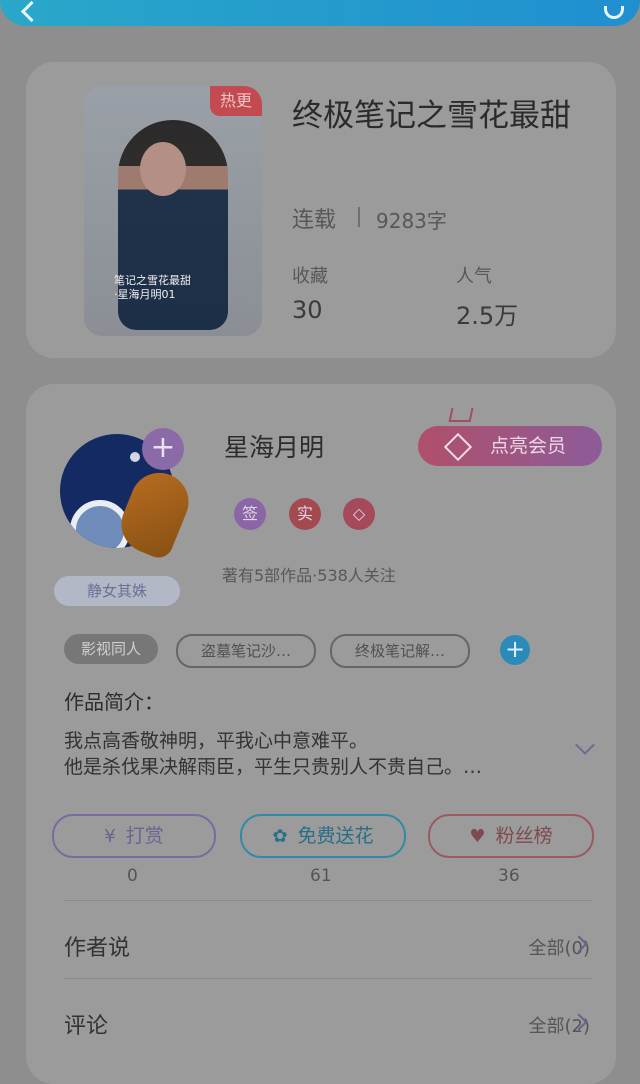  Describe the element at coordinates (474, 276) in the screenshot. I see `popularity-label: 人气` at that location.